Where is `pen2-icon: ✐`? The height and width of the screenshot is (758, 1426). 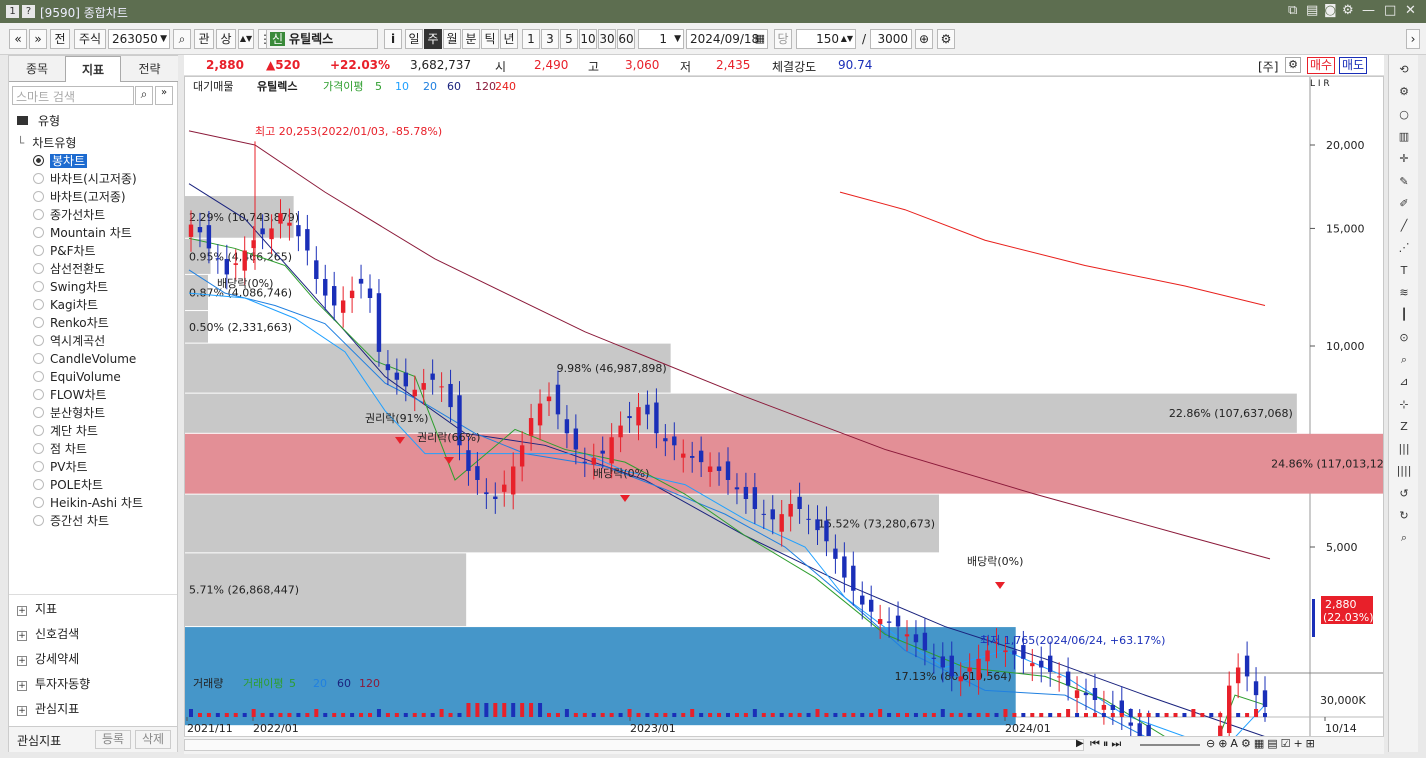 pen2-icon: ✐ is located at coordinates (1404, 204).